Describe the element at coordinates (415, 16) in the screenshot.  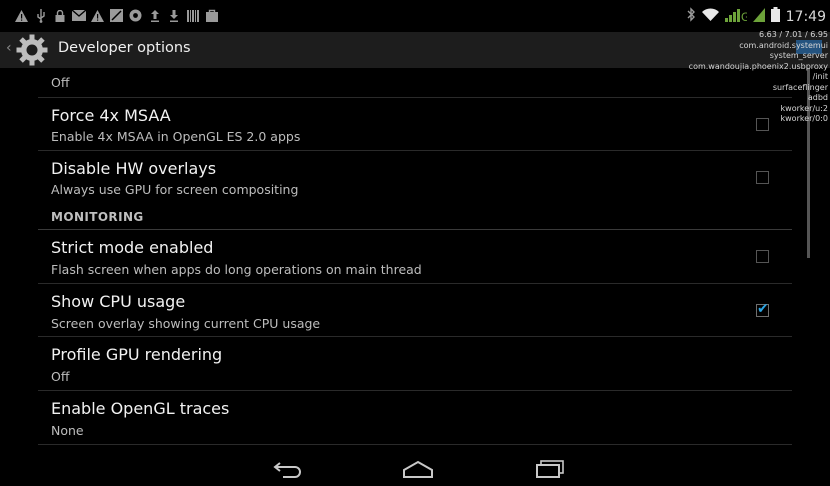
I see `status-bar: G 17:49` at that location.